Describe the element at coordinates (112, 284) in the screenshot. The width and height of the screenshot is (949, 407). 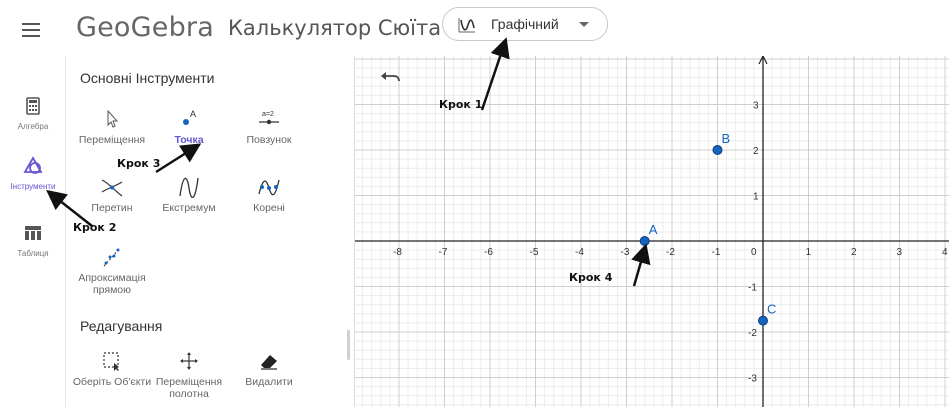
I see `tool-label: Апроксимація прямою` at that location.